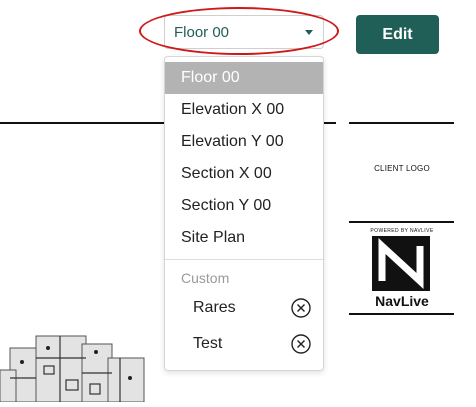  Describe the element at coordinates (401, 123) in the screenshot. I see `divider-right-top` at that location.